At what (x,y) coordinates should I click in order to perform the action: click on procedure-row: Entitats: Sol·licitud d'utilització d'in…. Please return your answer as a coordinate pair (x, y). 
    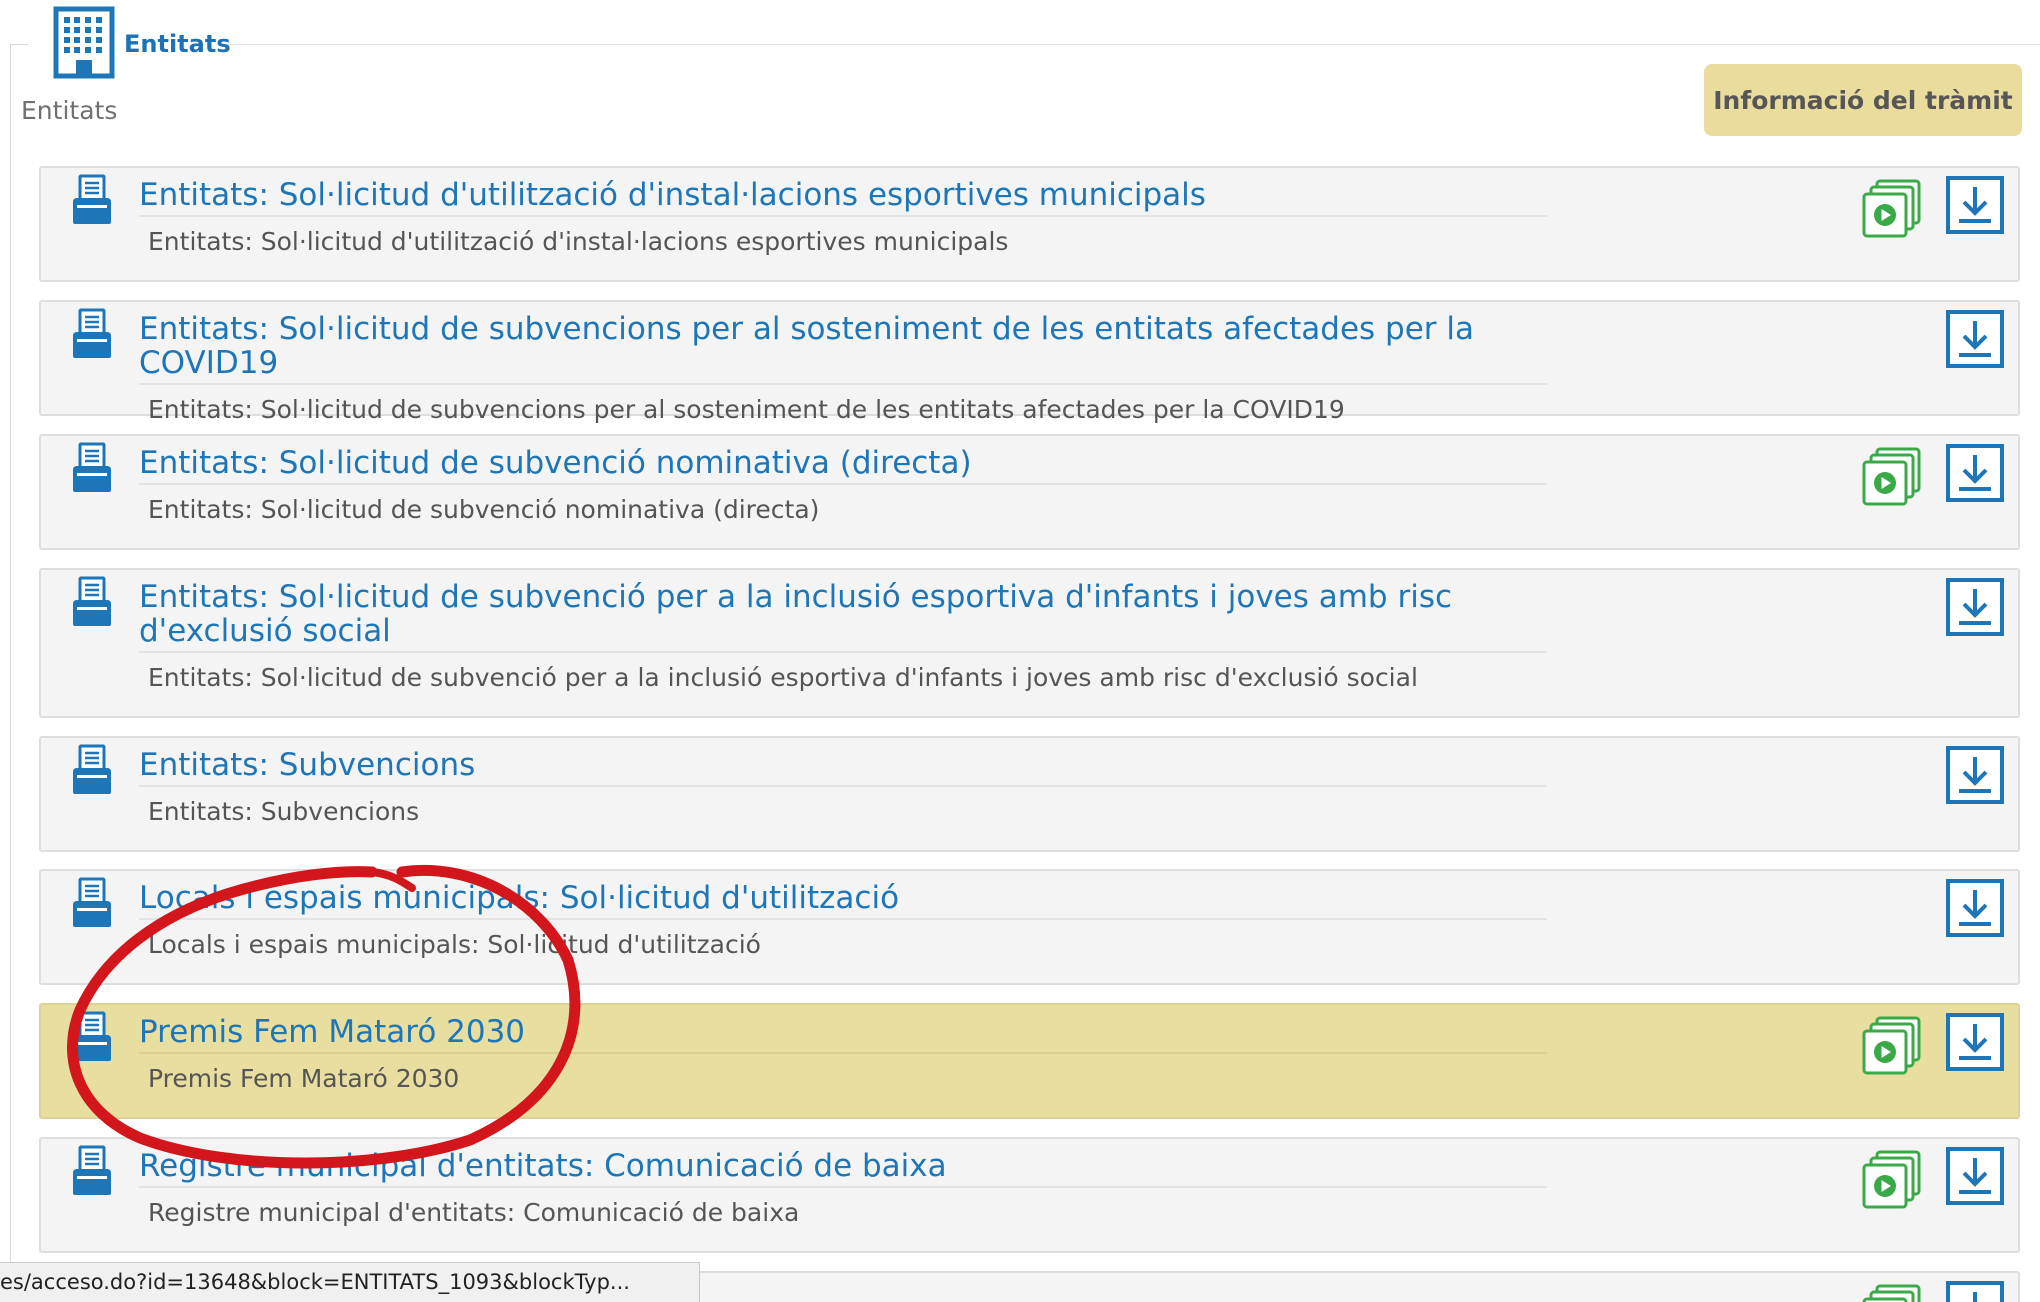
    Looking at the image, I should click on (1029, 224).